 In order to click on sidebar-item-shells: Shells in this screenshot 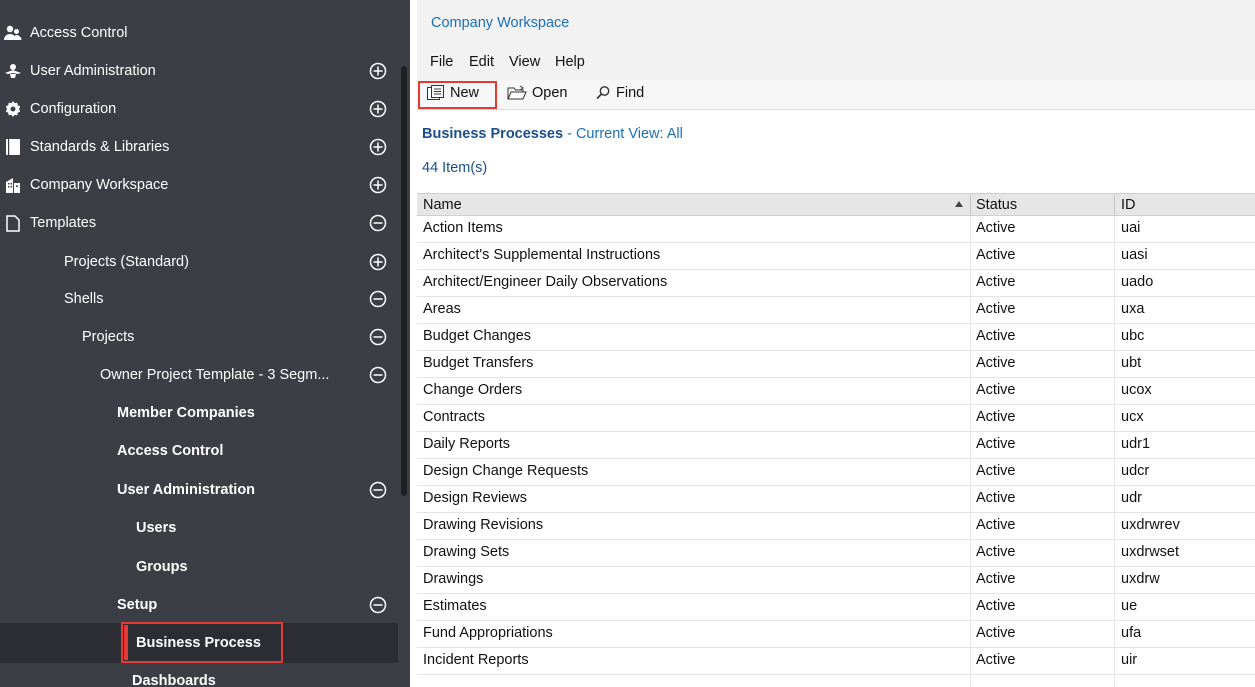, I will do `click(199, 299)`.